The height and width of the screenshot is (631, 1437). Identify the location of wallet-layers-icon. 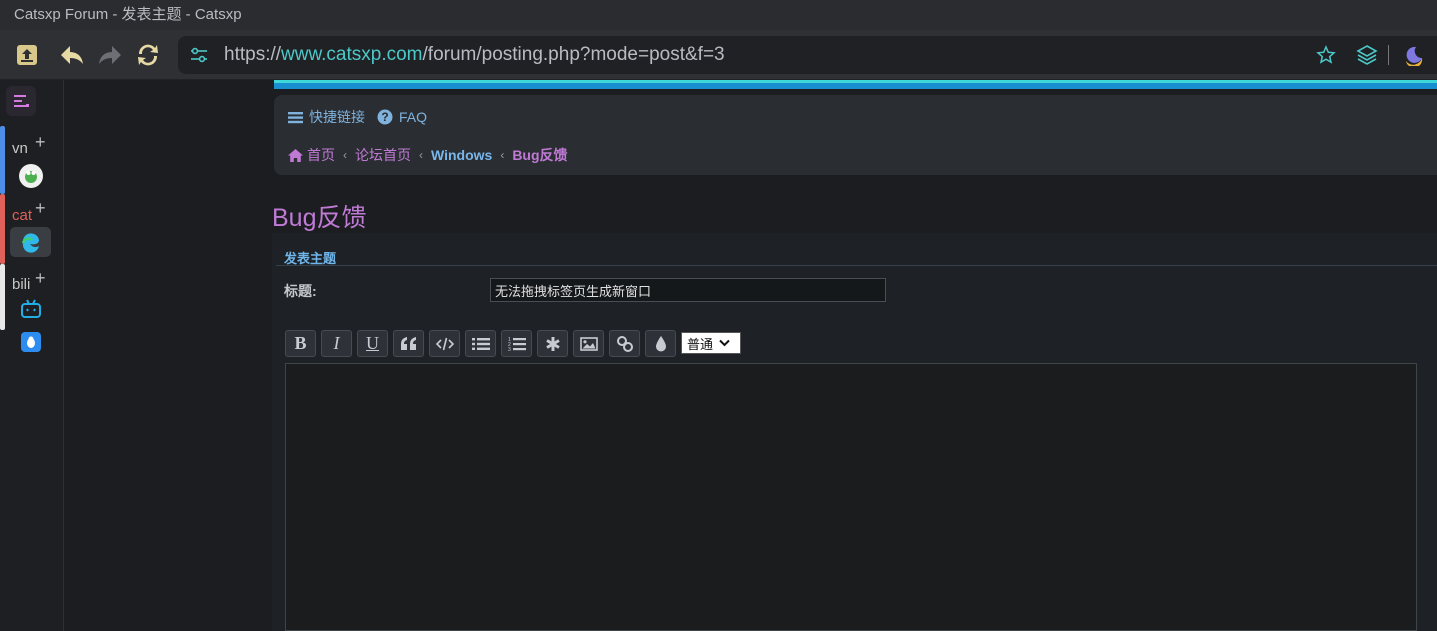
(1367, 57).